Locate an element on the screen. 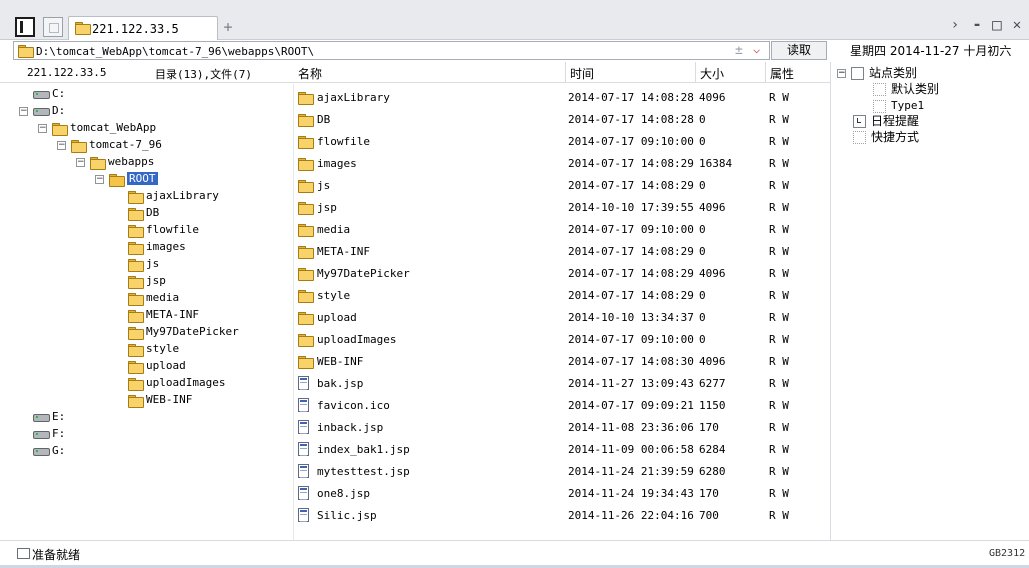  tree-node: My97DatePicker is located at coordinates (176, 331).